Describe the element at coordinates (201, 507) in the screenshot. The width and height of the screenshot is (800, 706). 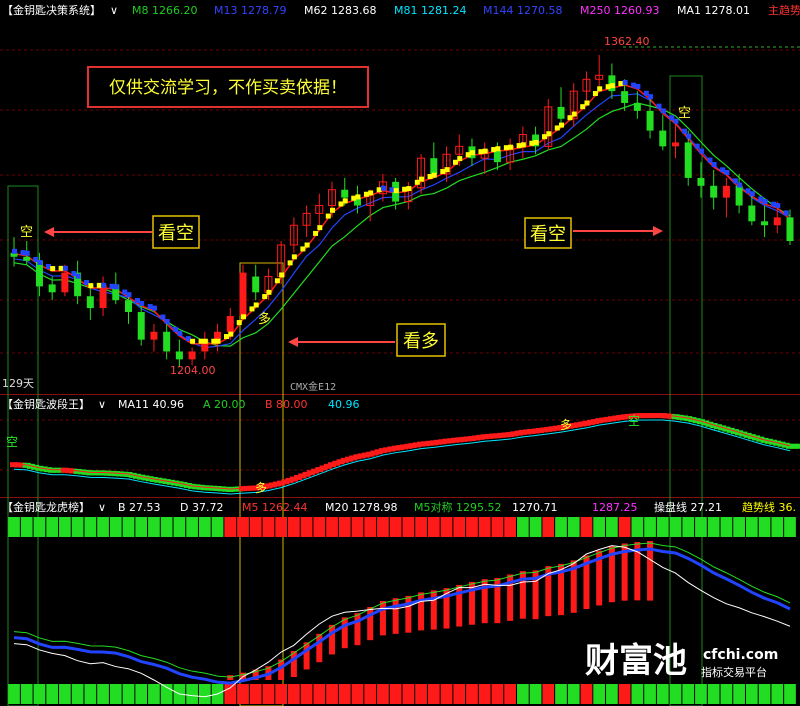
I see `d-line-value: D 37.72` at that location.